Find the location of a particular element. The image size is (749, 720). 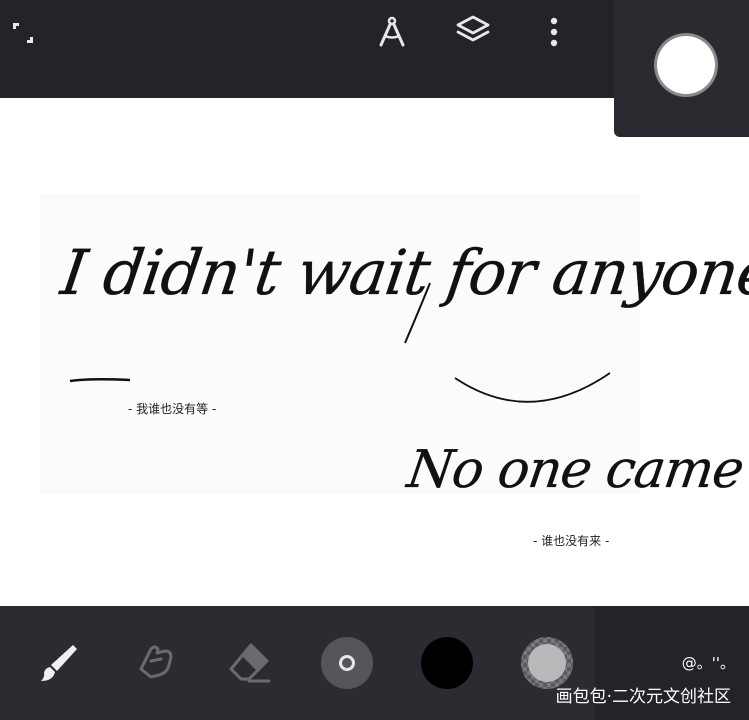

caption-translation-2: - 谁也没有来 - is located at coordinates (571, 541).